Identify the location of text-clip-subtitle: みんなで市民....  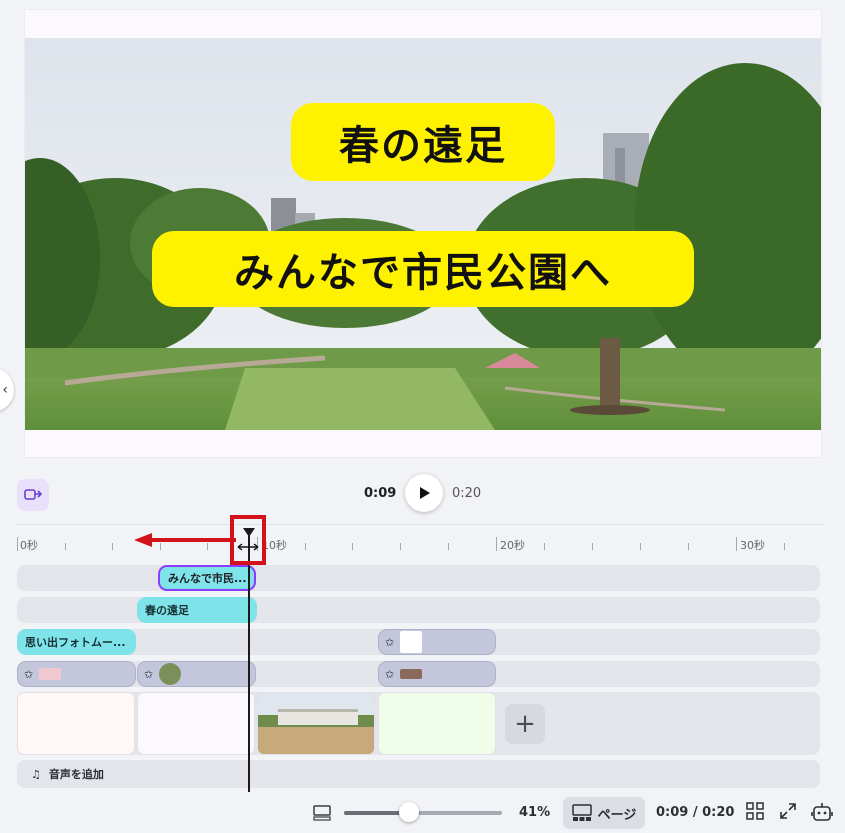
(207, 578).